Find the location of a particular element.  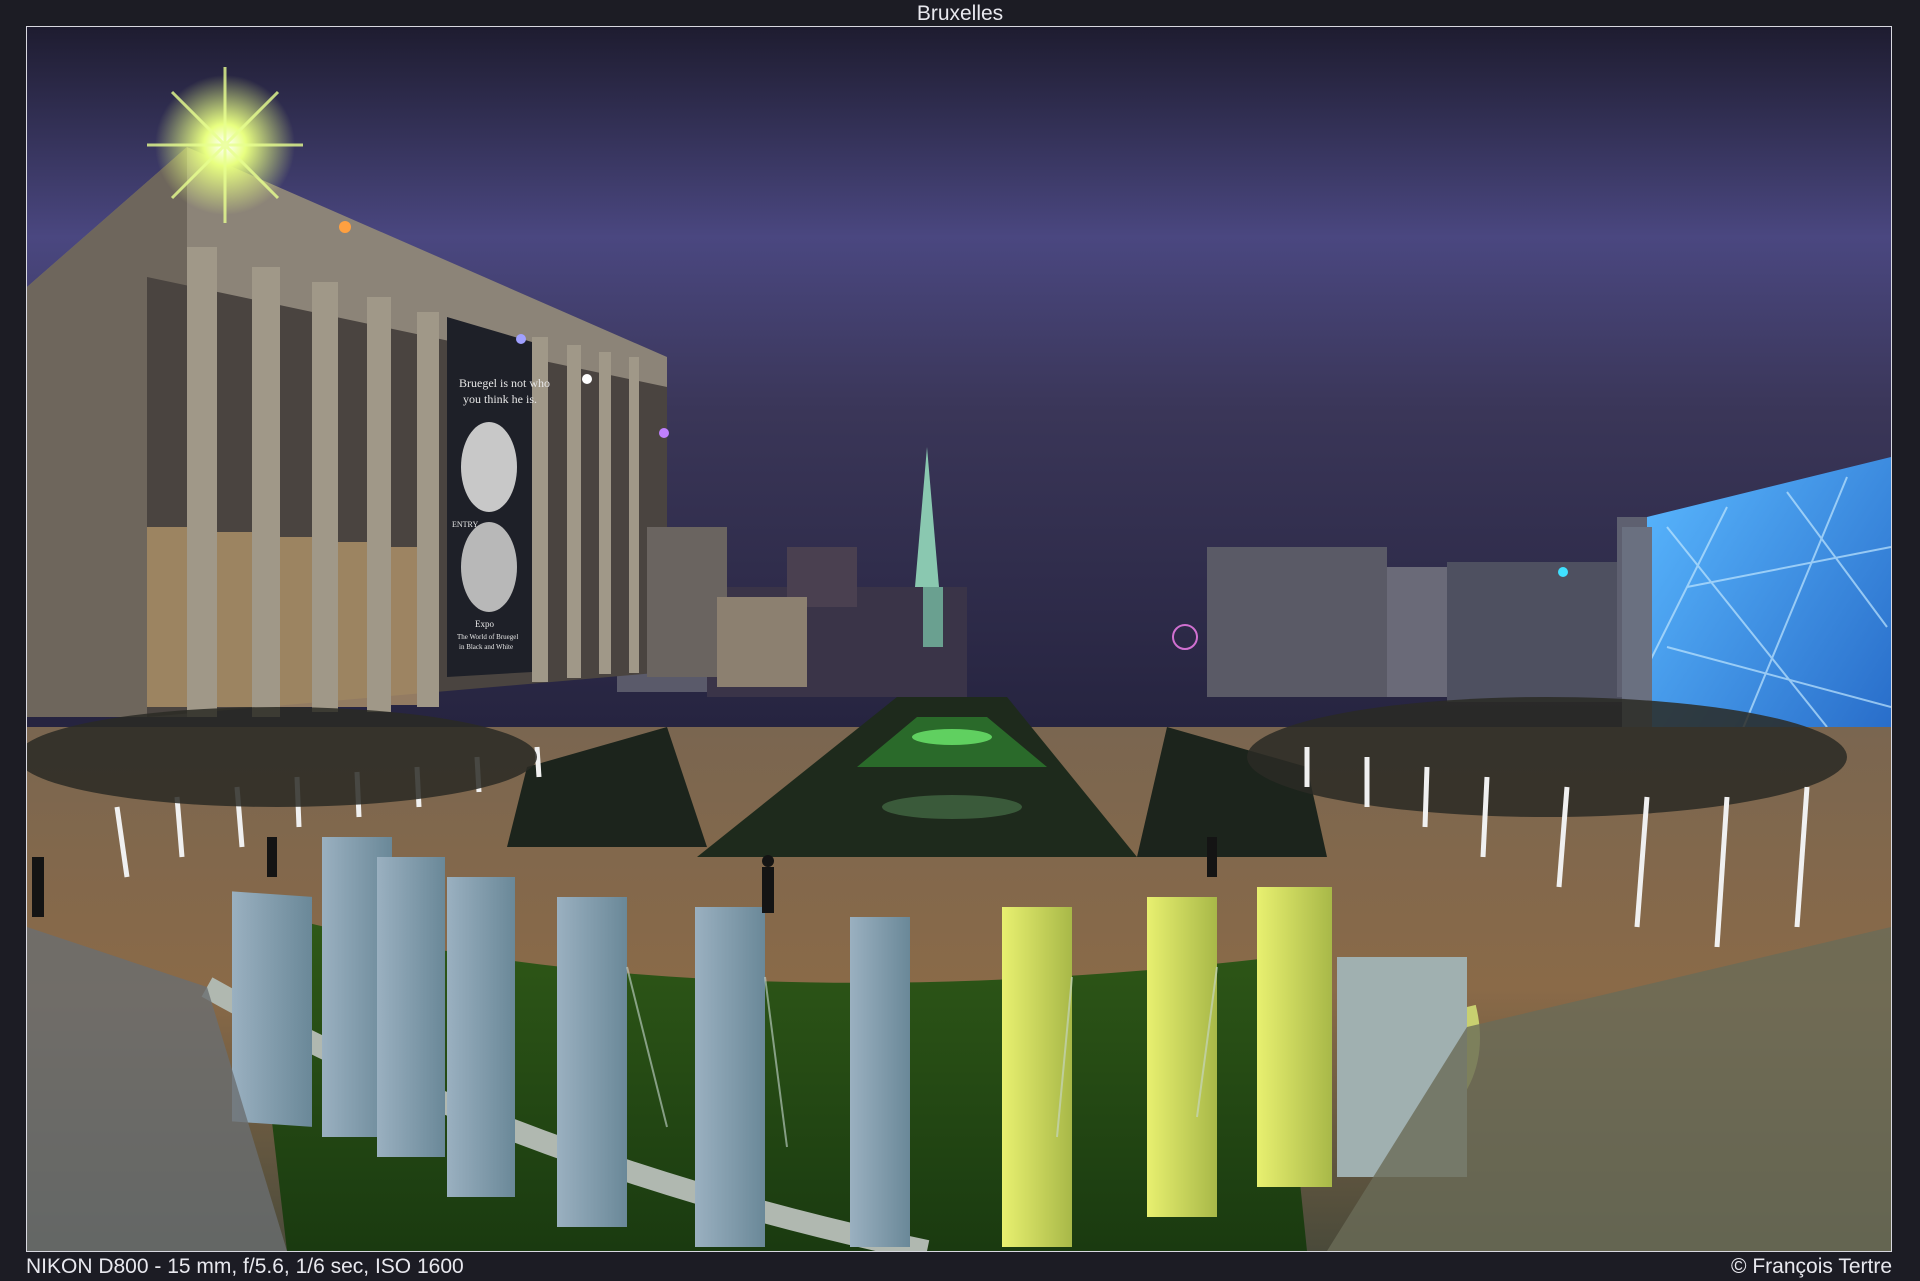

banner-line-2: you think he is. is located at coordinates (500, 399).